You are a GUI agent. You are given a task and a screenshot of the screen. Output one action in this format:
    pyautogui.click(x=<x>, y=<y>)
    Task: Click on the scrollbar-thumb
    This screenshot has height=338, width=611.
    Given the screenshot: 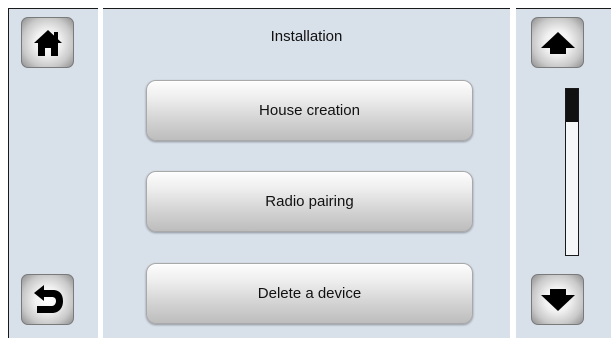 What is the action you would take?
    pyautogui.click(x=572, y=105)
    